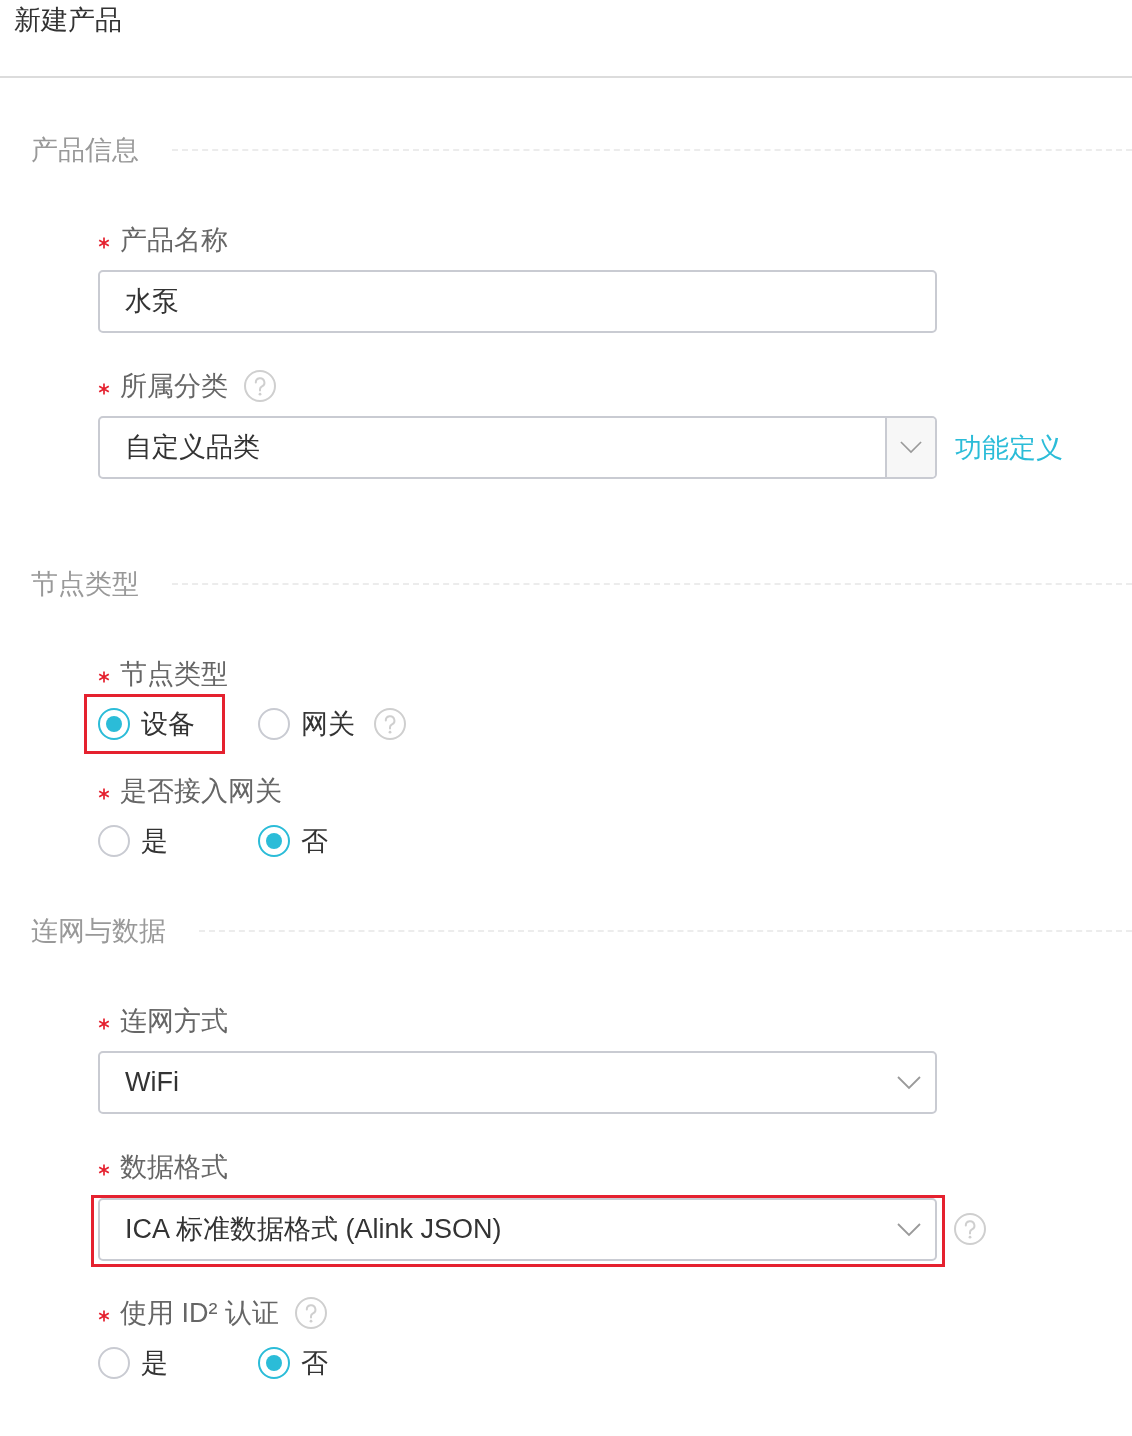  Describe the element at coordinates (174, 1167) in the screenshot. I see `field-label: 数据格式` at that location.